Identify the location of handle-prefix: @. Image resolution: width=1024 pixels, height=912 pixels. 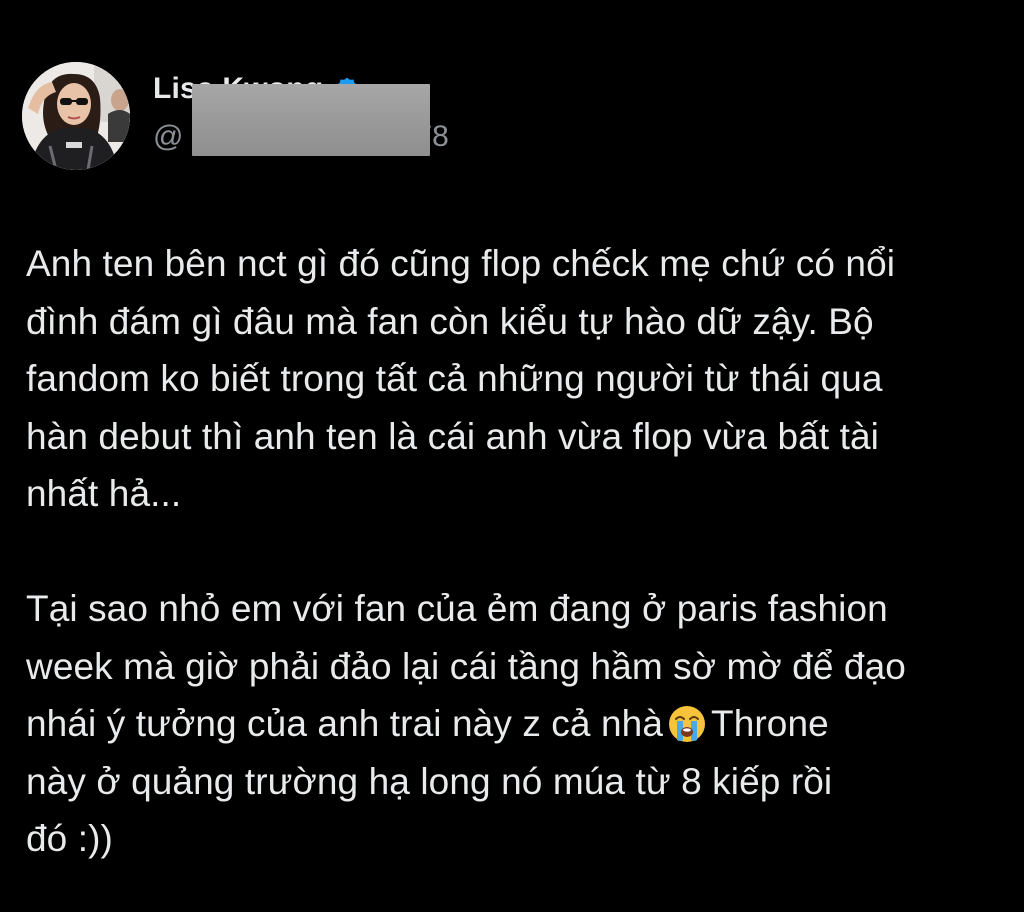
(168, 136).